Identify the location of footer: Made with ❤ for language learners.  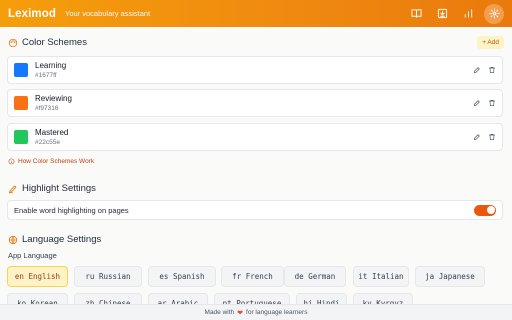
(256, 312).